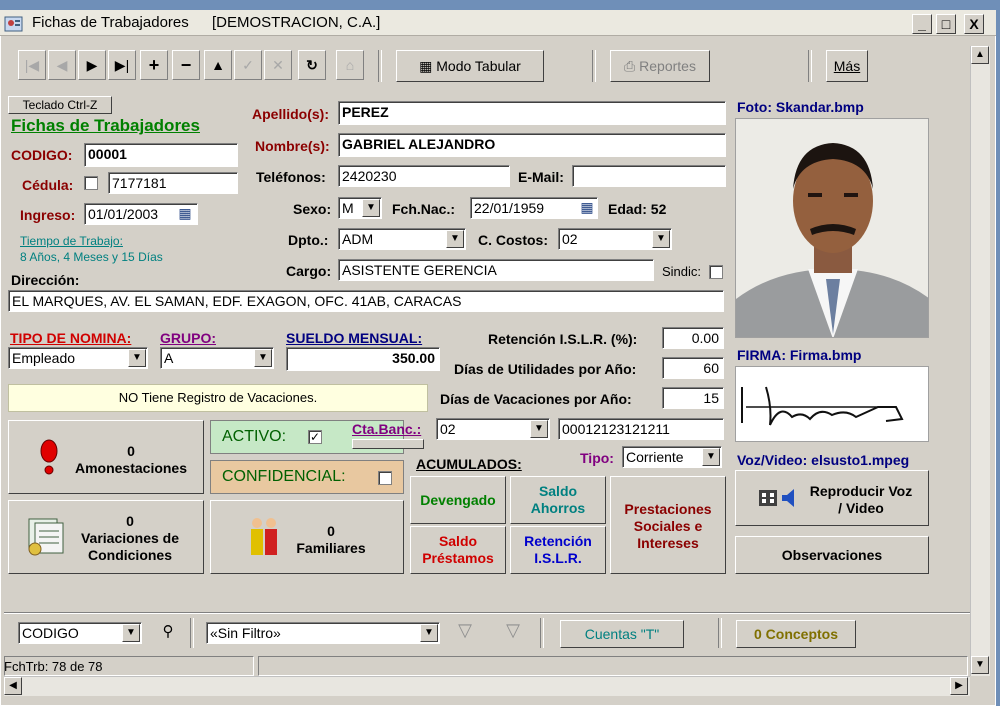 This screenshot has height=706, width=1000. Describe the element at coordinates (92, 65) in the screenshot. I see `next-record-icon: ▶` at that location.